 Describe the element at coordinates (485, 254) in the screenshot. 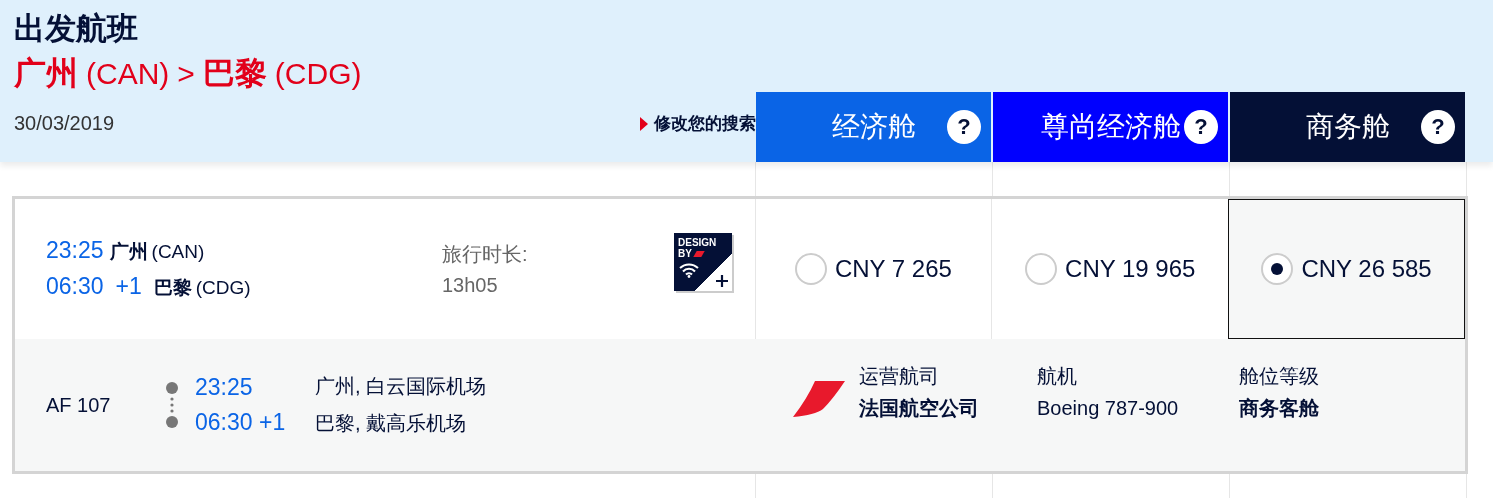

I see `duration-label: 旅行时长:` at that location.